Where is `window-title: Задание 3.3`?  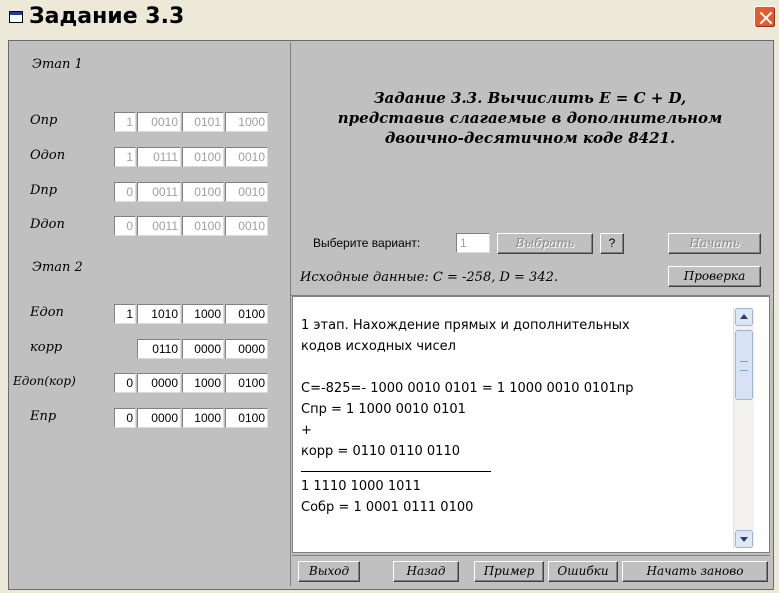 window-title: Задание 3.3 is located at coordinates (107, 16).